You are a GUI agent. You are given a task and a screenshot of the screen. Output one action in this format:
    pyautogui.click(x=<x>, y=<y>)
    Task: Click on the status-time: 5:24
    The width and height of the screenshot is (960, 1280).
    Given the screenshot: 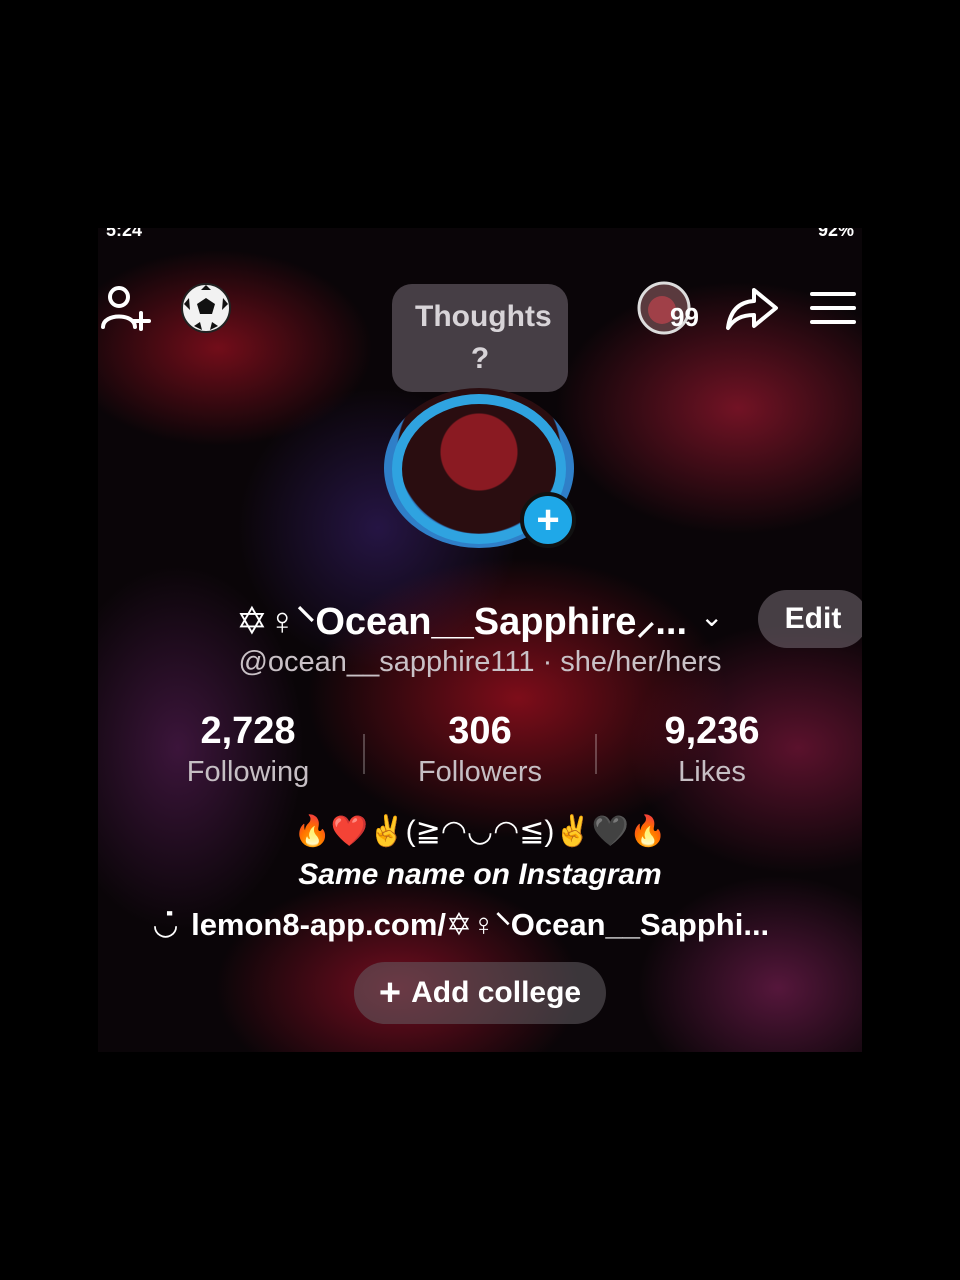 What is the action you would take?
    pyautogui.click(x=124, y=234)
    